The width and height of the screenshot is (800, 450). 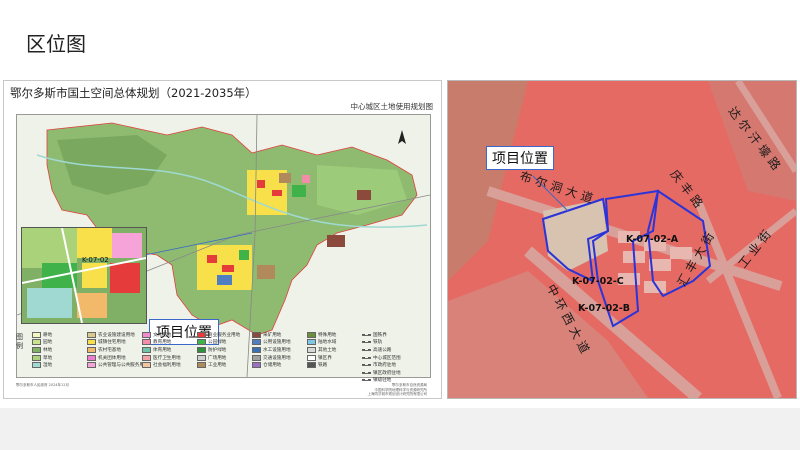 What do you see at coordinates (279, 358) in the screenshot?
I see `legend-item: 交通设施用地` at bounding box center [279, 358].